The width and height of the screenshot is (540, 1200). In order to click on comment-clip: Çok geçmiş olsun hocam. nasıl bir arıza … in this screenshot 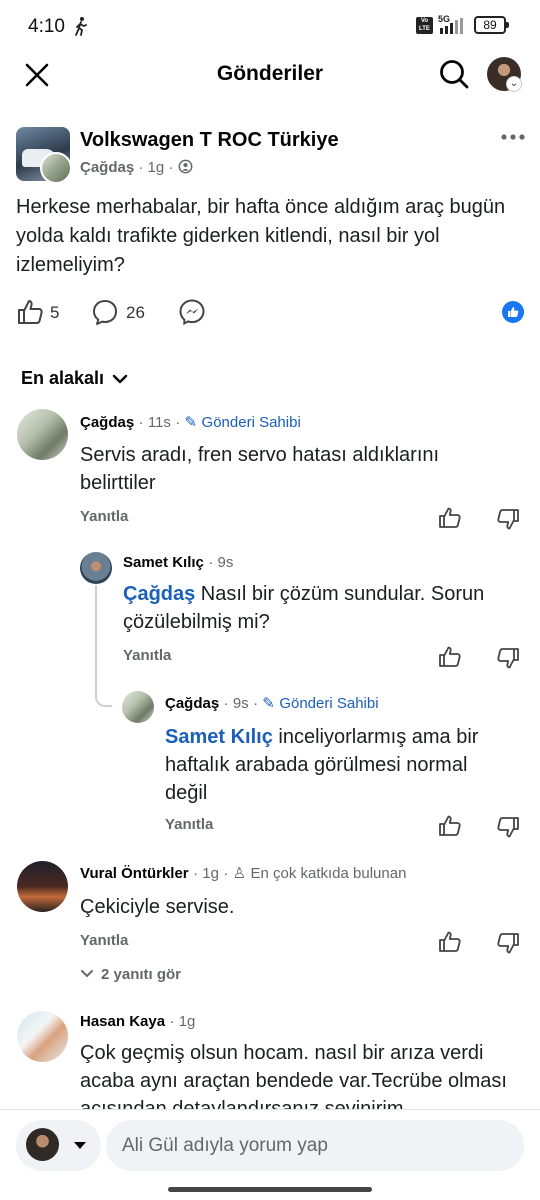, I will do `click(302, 1074)`.